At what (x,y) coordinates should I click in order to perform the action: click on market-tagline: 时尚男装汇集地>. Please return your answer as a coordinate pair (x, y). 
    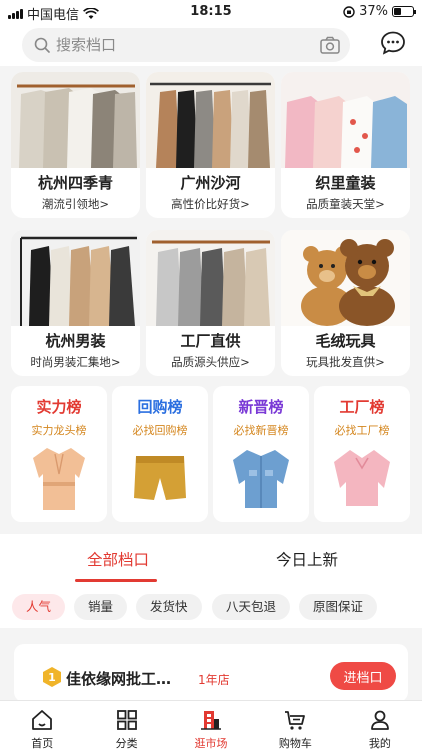
    Looking at the image, I should click on (75, 362).